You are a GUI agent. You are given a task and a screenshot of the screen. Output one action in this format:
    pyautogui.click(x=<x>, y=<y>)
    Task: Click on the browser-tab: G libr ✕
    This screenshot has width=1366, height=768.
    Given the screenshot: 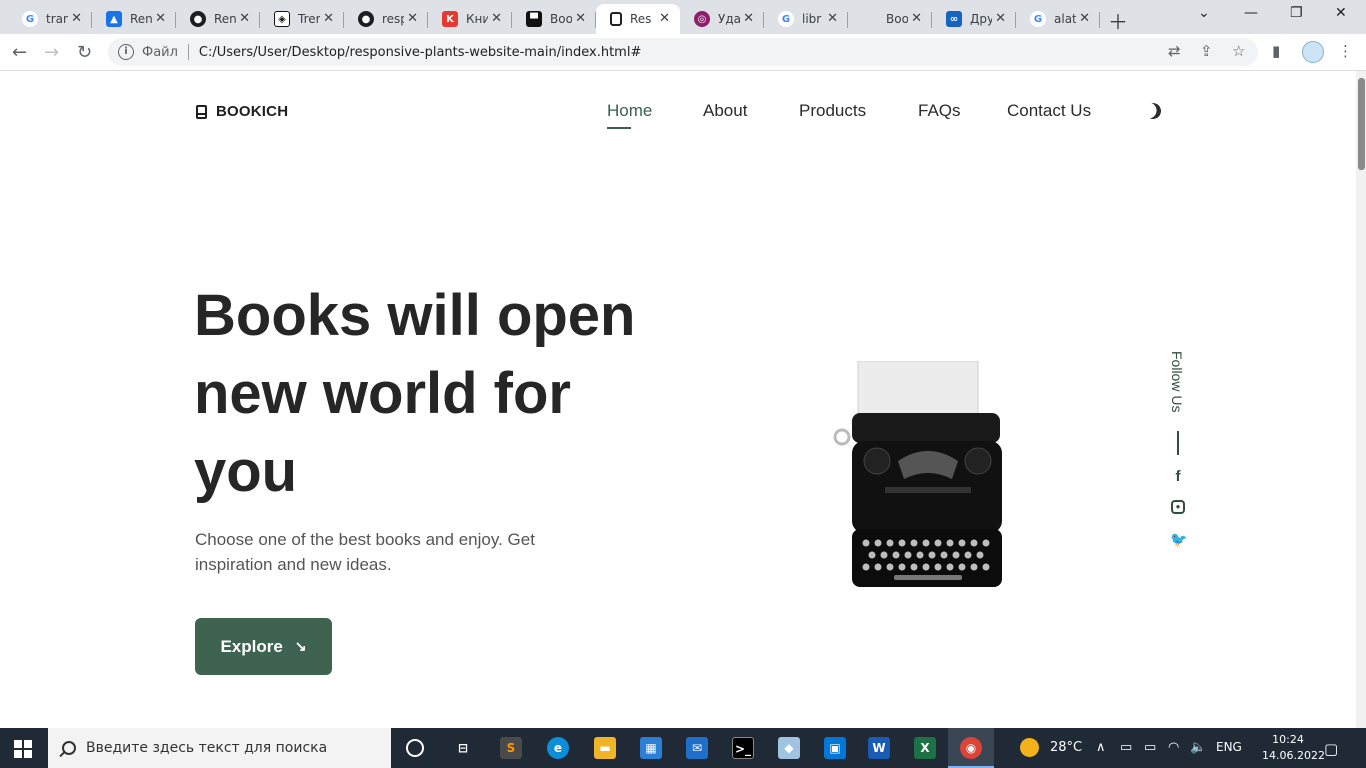 What is the action you would take?
    pyautogui.click(x=806, y=19)
    